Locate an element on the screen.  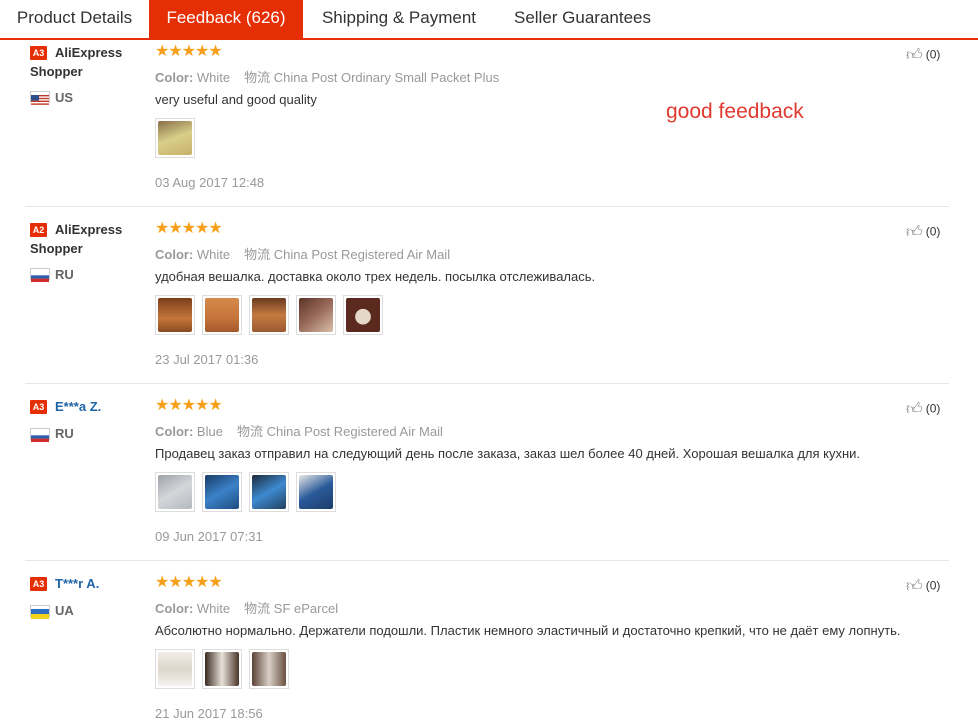
reviewer-name: T***r A. is located at coordinates (77, 583).